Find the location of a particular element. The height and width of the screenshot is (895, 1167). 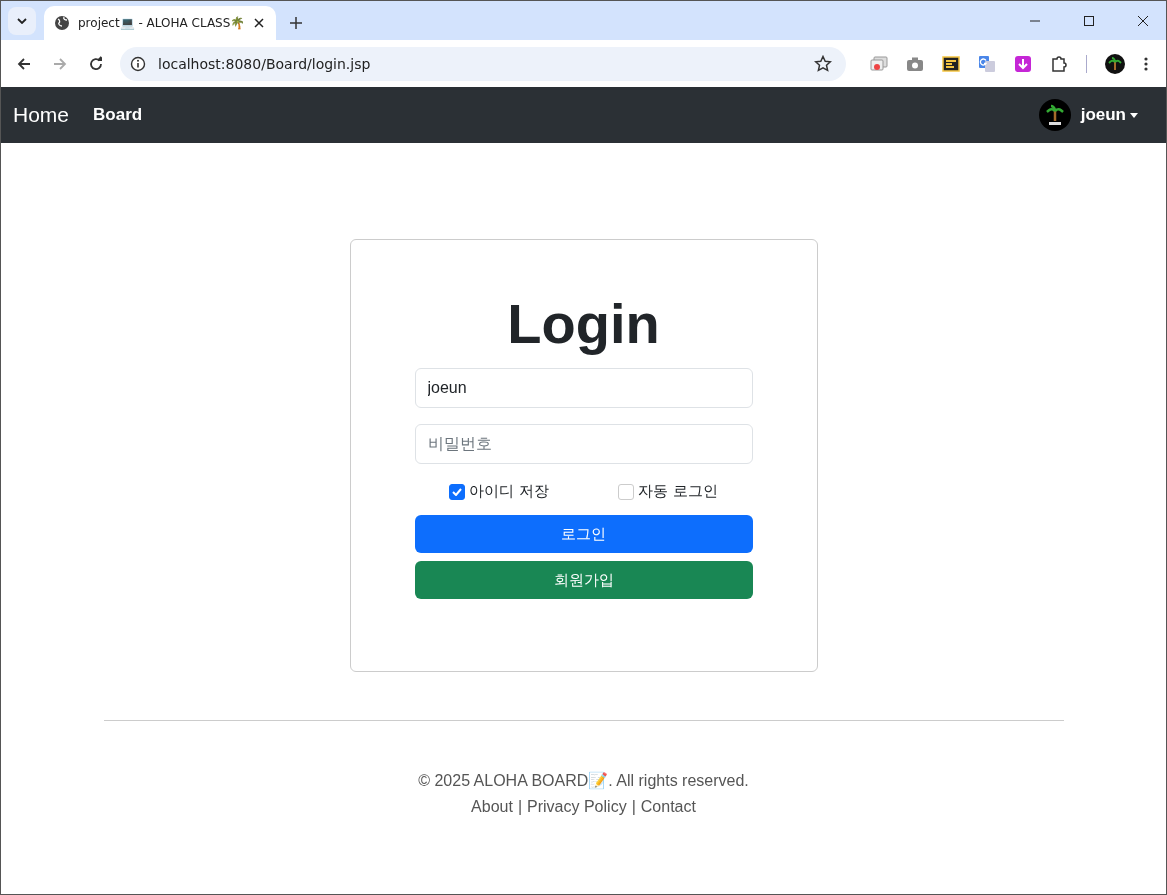

translate-icon is located at coordinates (987, 63).